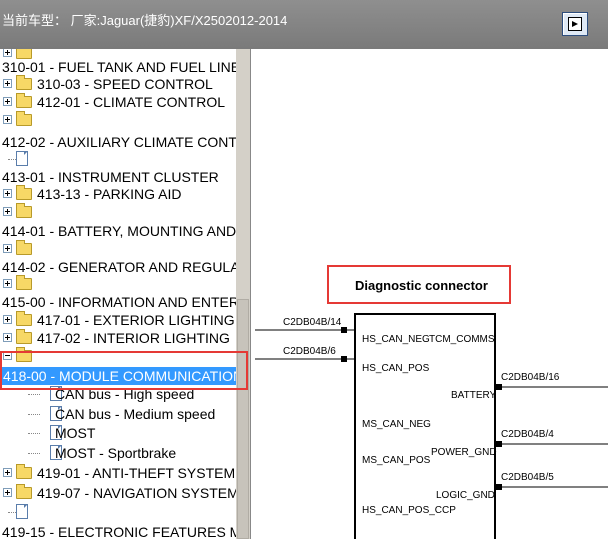  I want to click on pin-label: POWER_GND, so click(464, 452).